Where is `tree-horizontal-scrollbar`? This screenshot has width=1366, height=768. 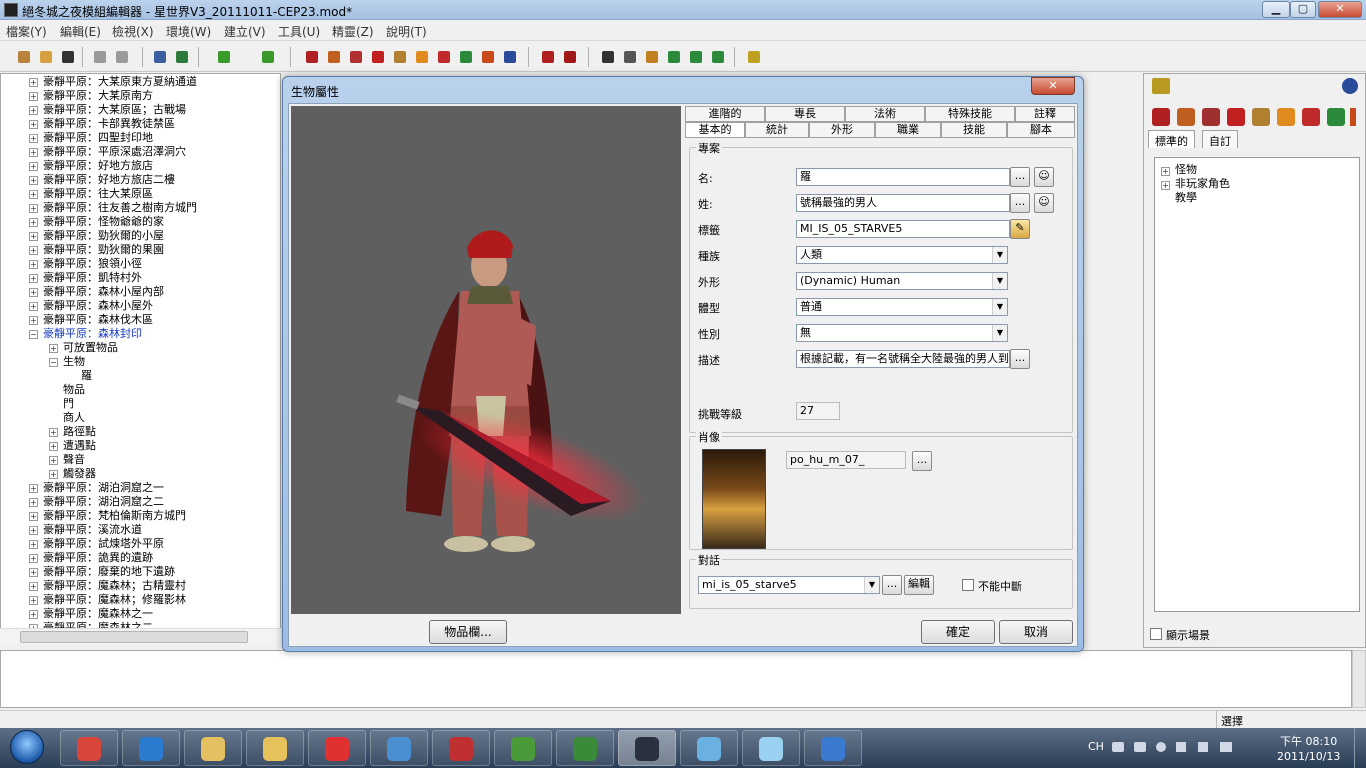 tree-horizontal-scrollbar is located at coordinates (140, 636).